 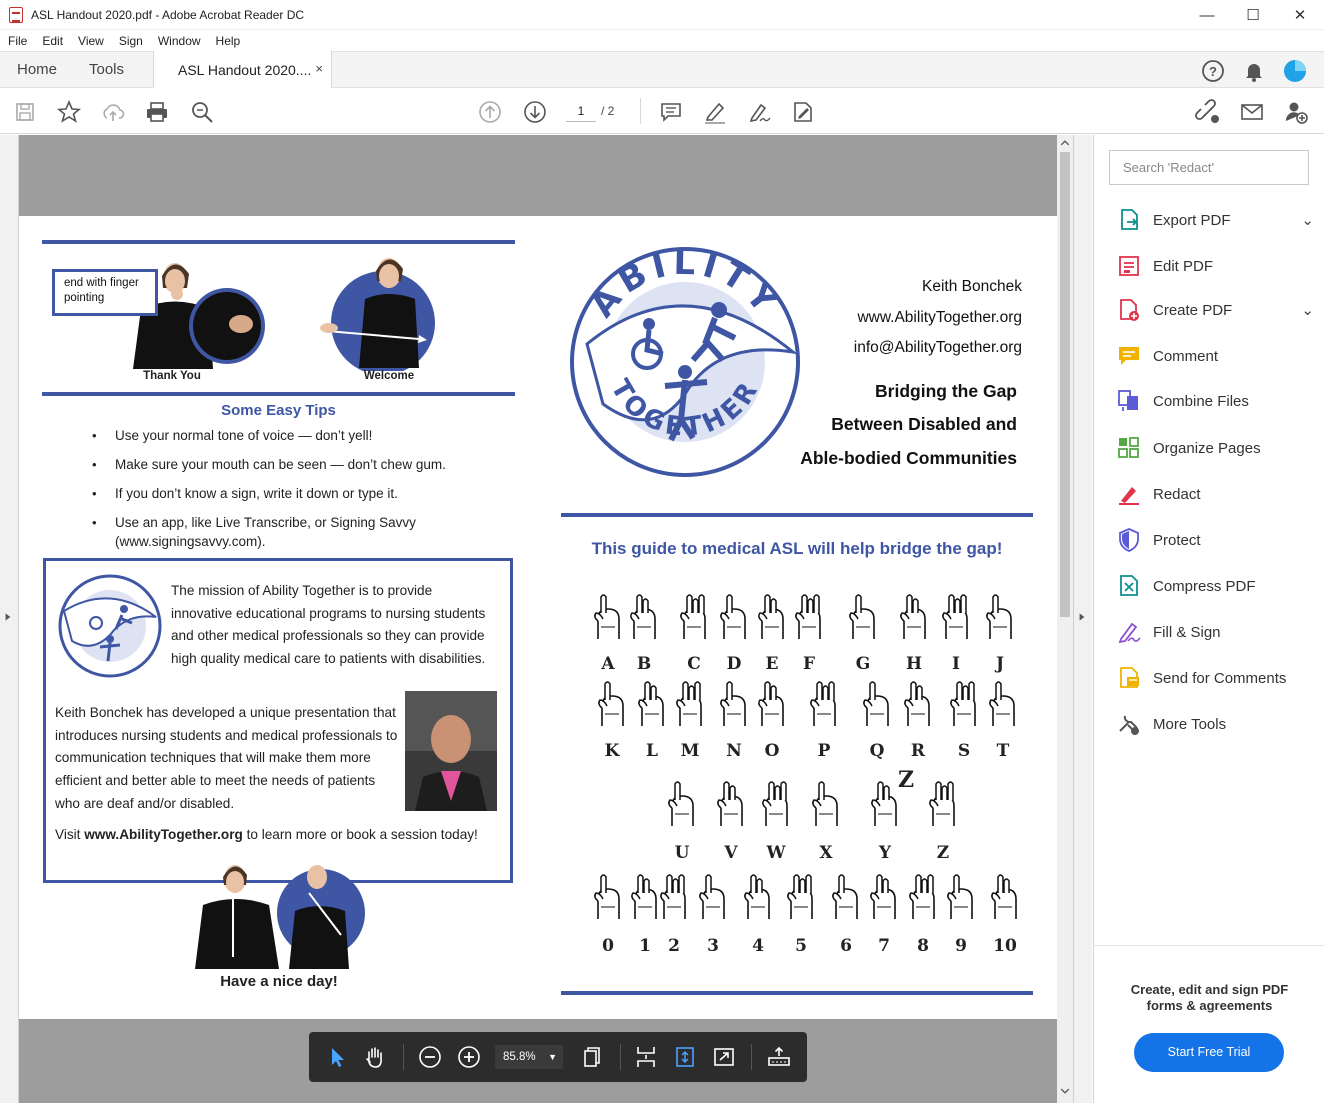 What do you see at coordinates (179, 41) in the screenshot?
I see `menu-window: Window` at bounding box center [179, 41].